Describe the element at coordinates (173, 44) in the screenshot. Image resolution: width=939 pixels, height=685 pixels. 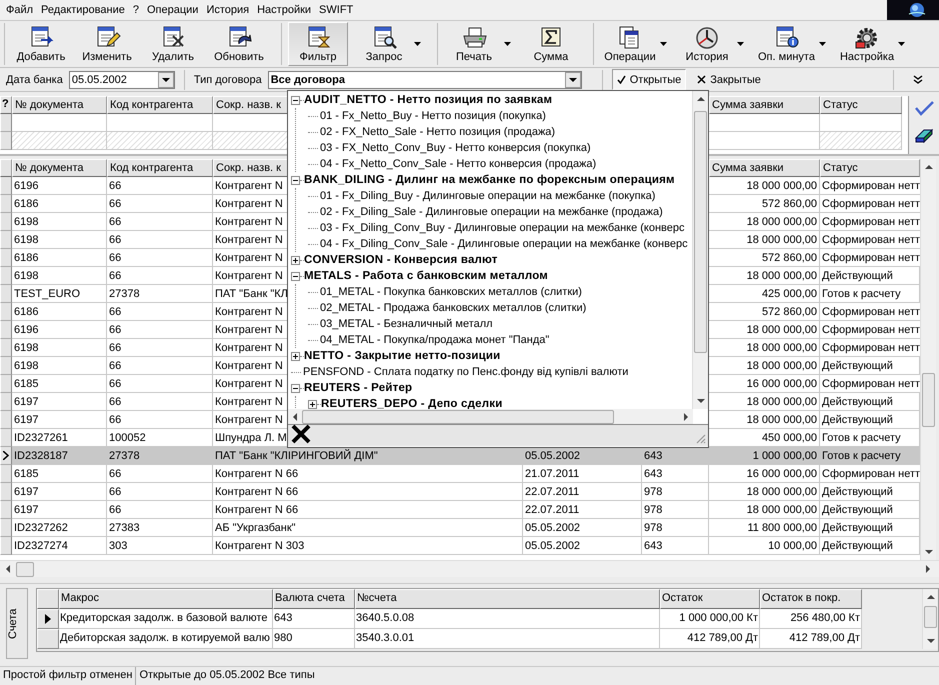
I see `toolbar-button: Удалить` at that location.